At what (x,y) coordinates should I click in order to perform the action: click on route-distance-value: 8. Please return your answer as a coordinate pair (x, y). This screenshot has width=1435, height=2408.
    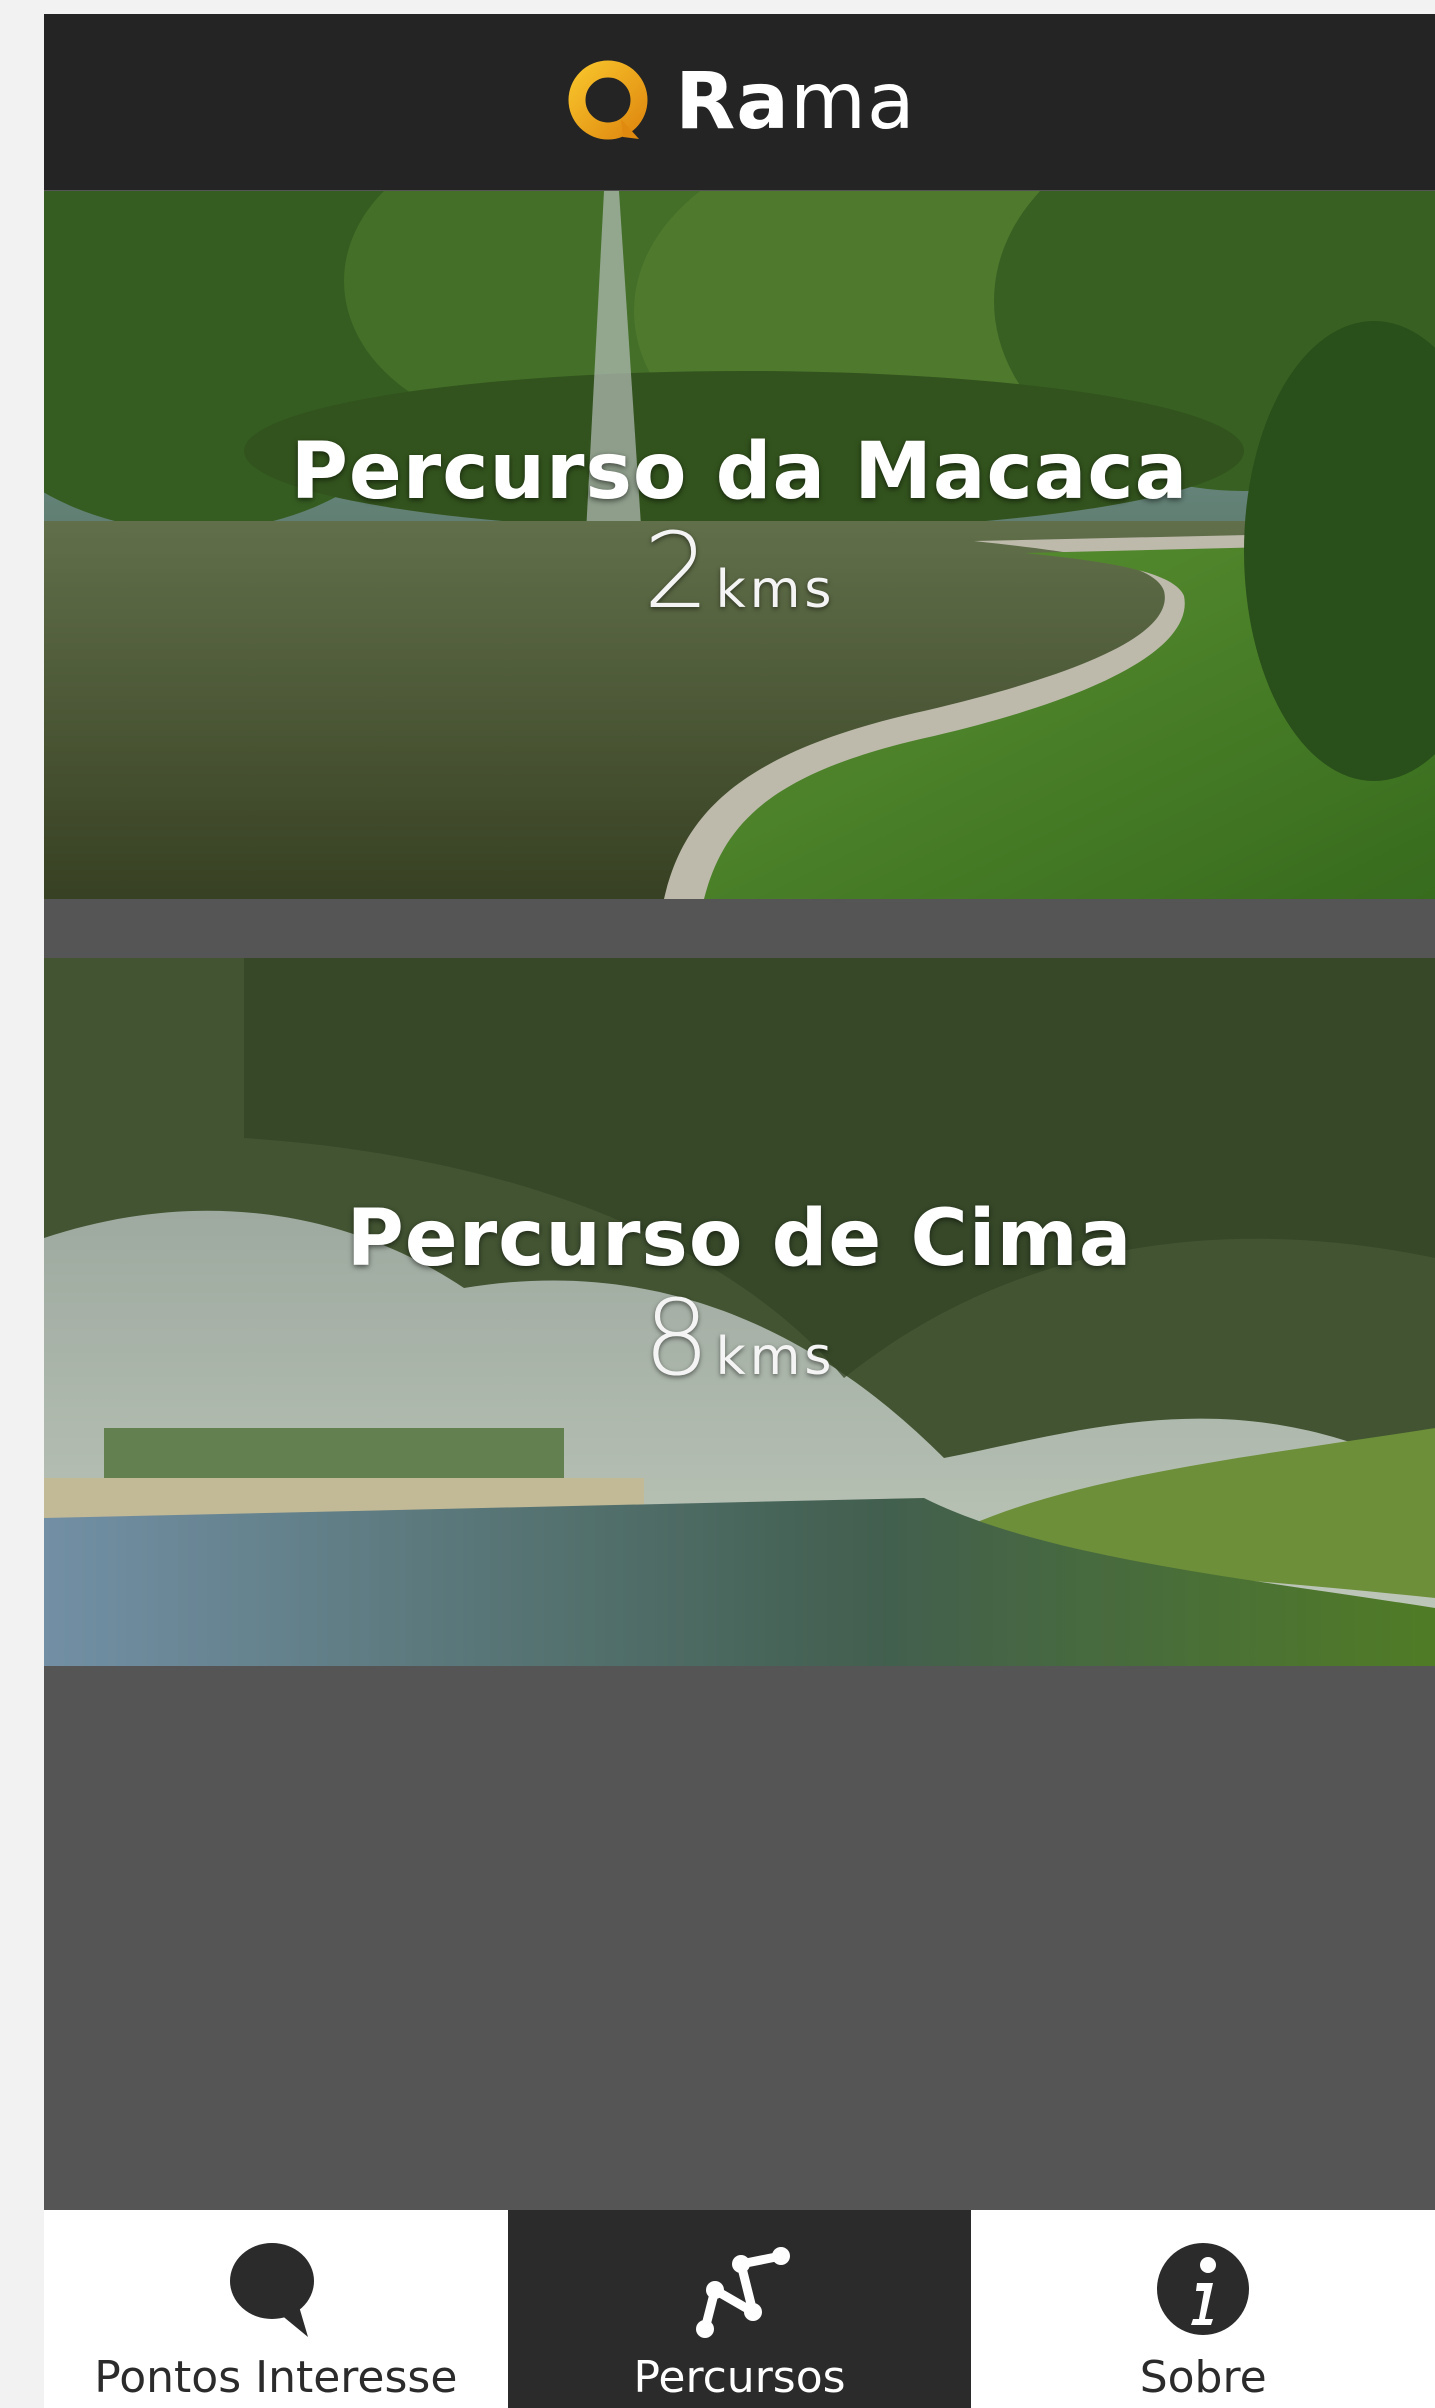
    Looking at the image, I should click on (676, 1338).